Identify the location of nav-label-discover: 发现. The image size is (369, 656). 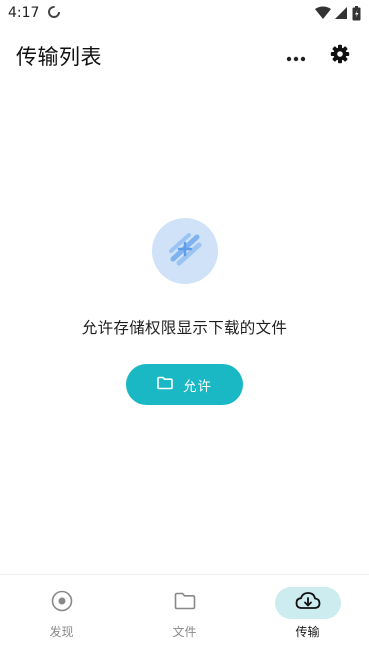
(61, 632).